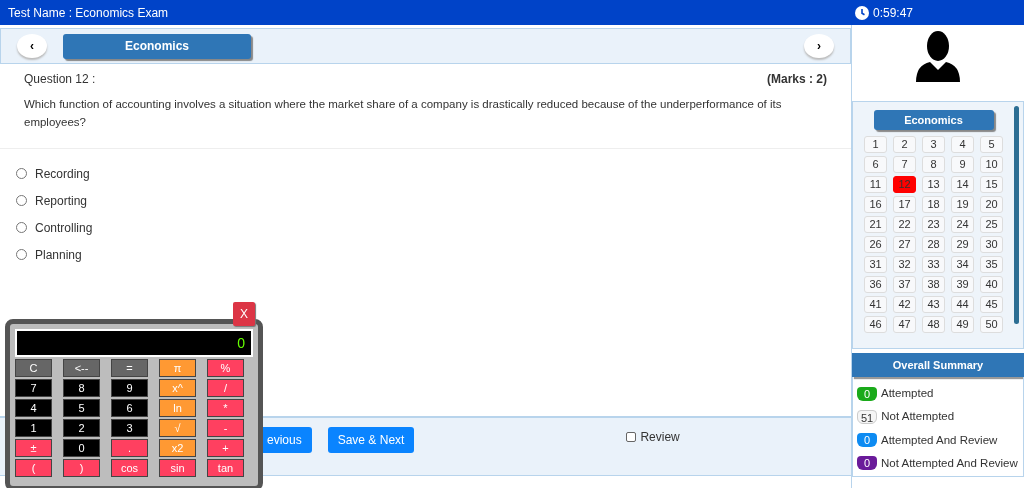 Image resolution: width=1024 pixels, height=488 pixels. I want to click on question-number-button: 13, so click(933, 184).